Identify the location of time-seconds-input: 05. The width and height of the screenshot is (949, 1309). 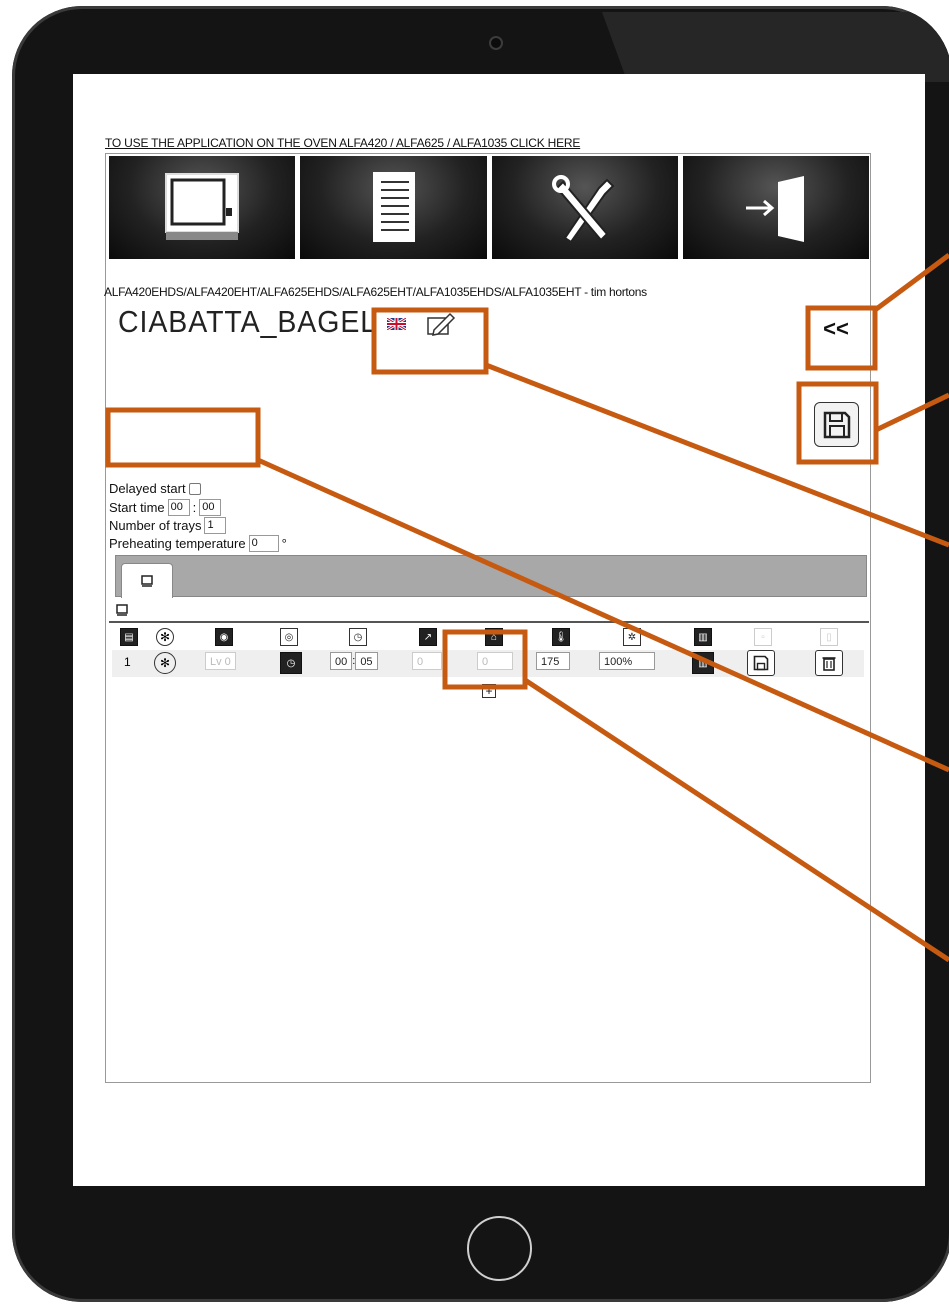
(366, 661).